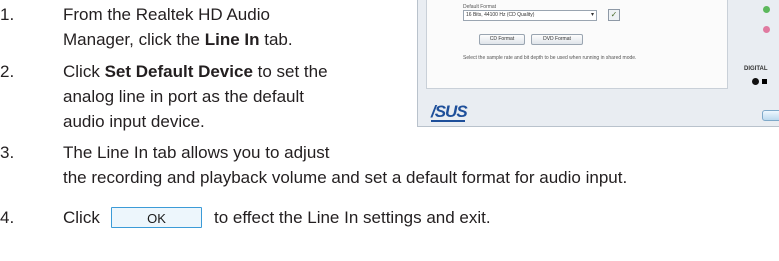  I want to click on step-number: 2., so click(7, 71).